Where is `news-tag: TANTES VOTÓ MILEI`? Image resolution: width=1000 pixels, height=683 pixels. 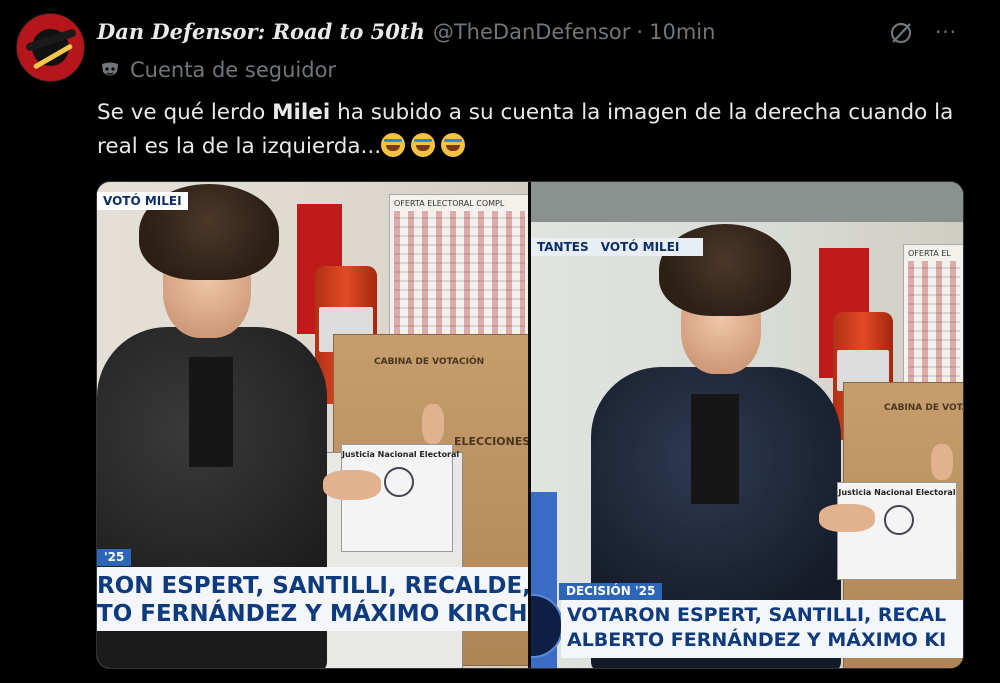 news-tag: TANTES VOTÓ MILEI is located at coordinates (617, 247).